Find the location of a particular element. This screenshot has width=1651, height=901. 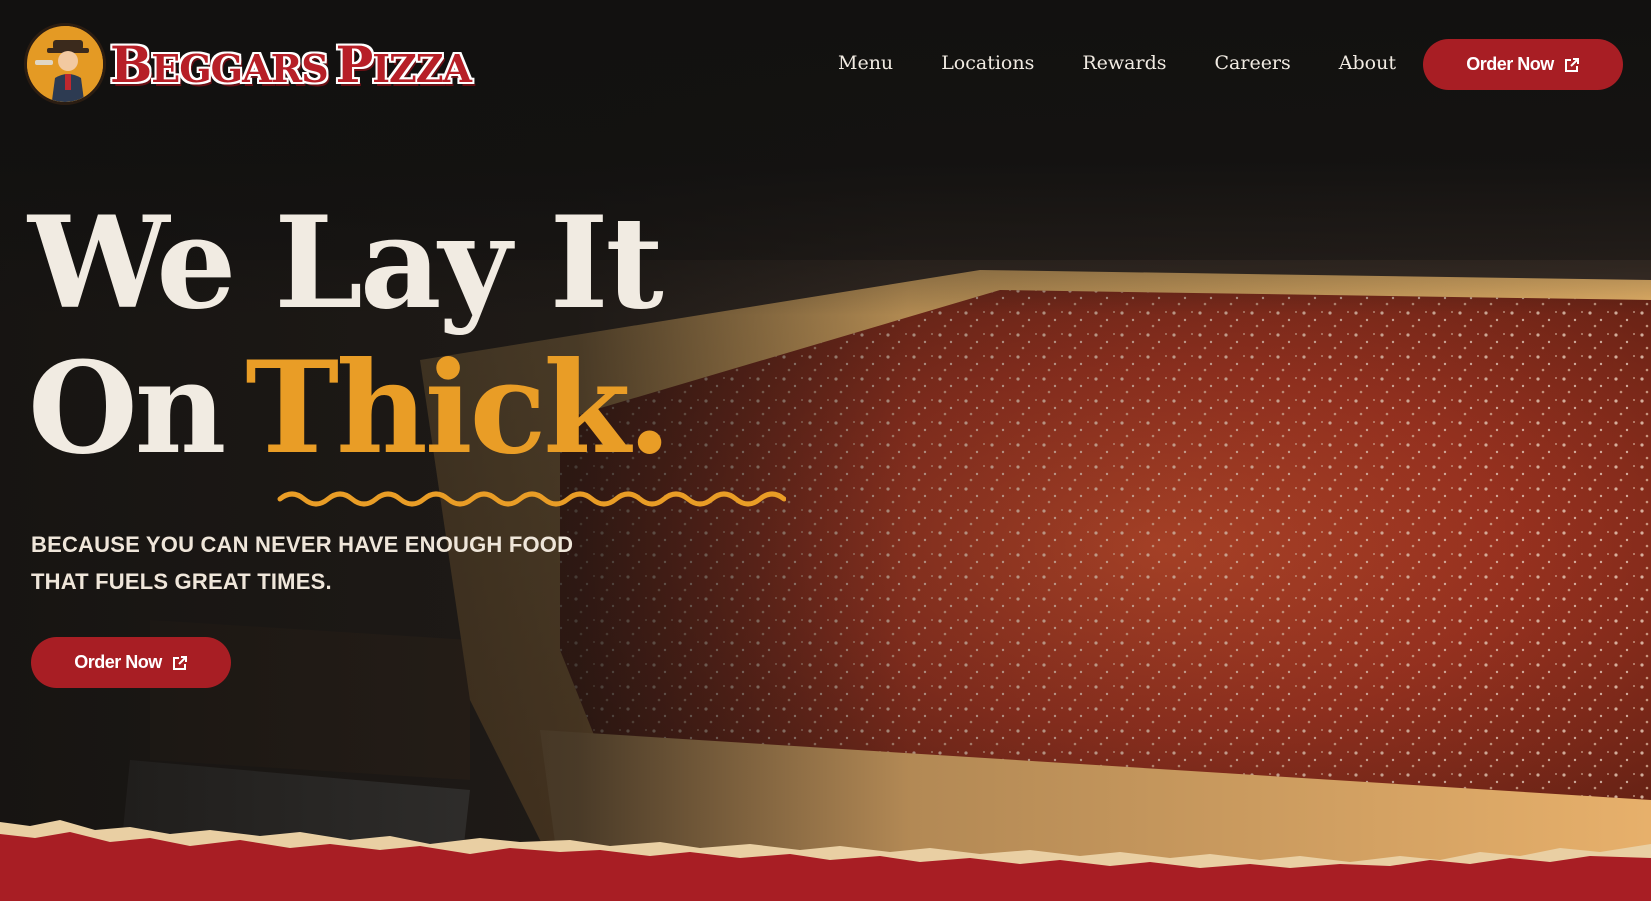

beggar-mascot-icon is located at coordinates (65, 64).